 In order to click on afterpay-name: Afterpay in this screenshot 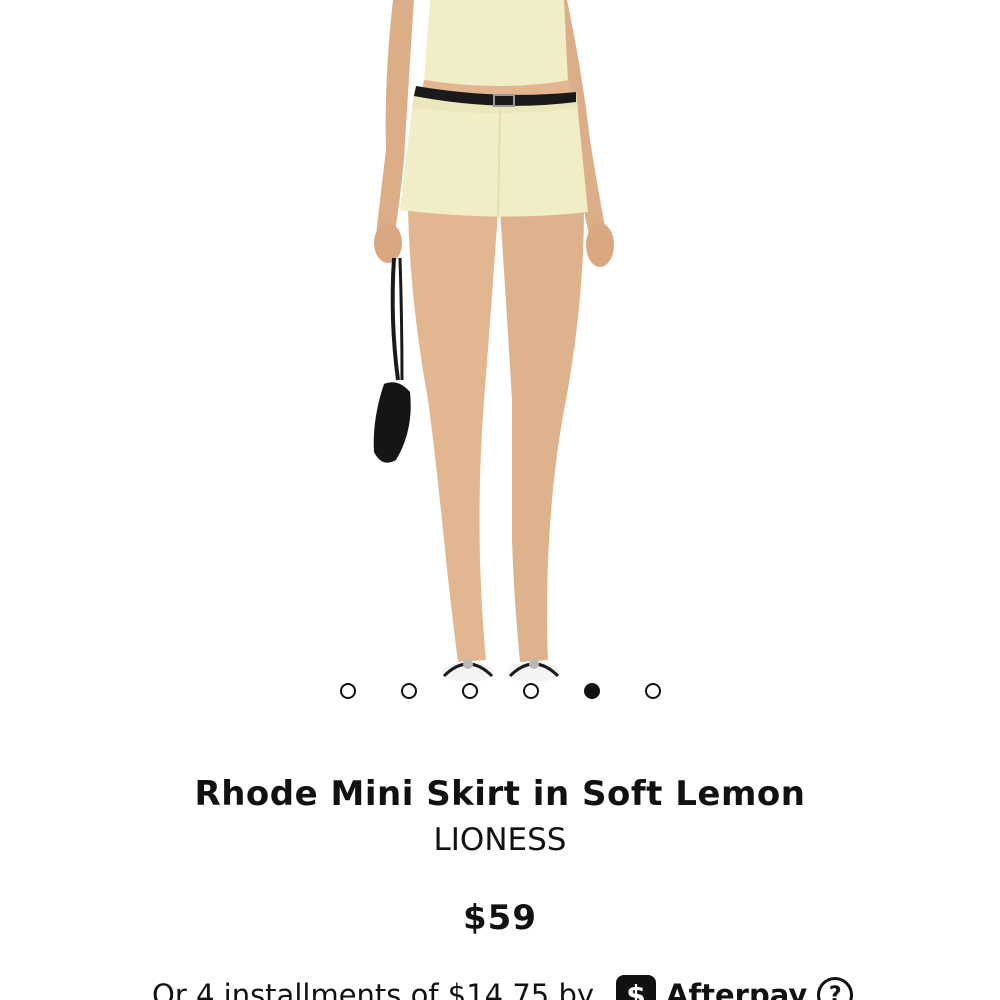, I will do `click(737, 989)`.